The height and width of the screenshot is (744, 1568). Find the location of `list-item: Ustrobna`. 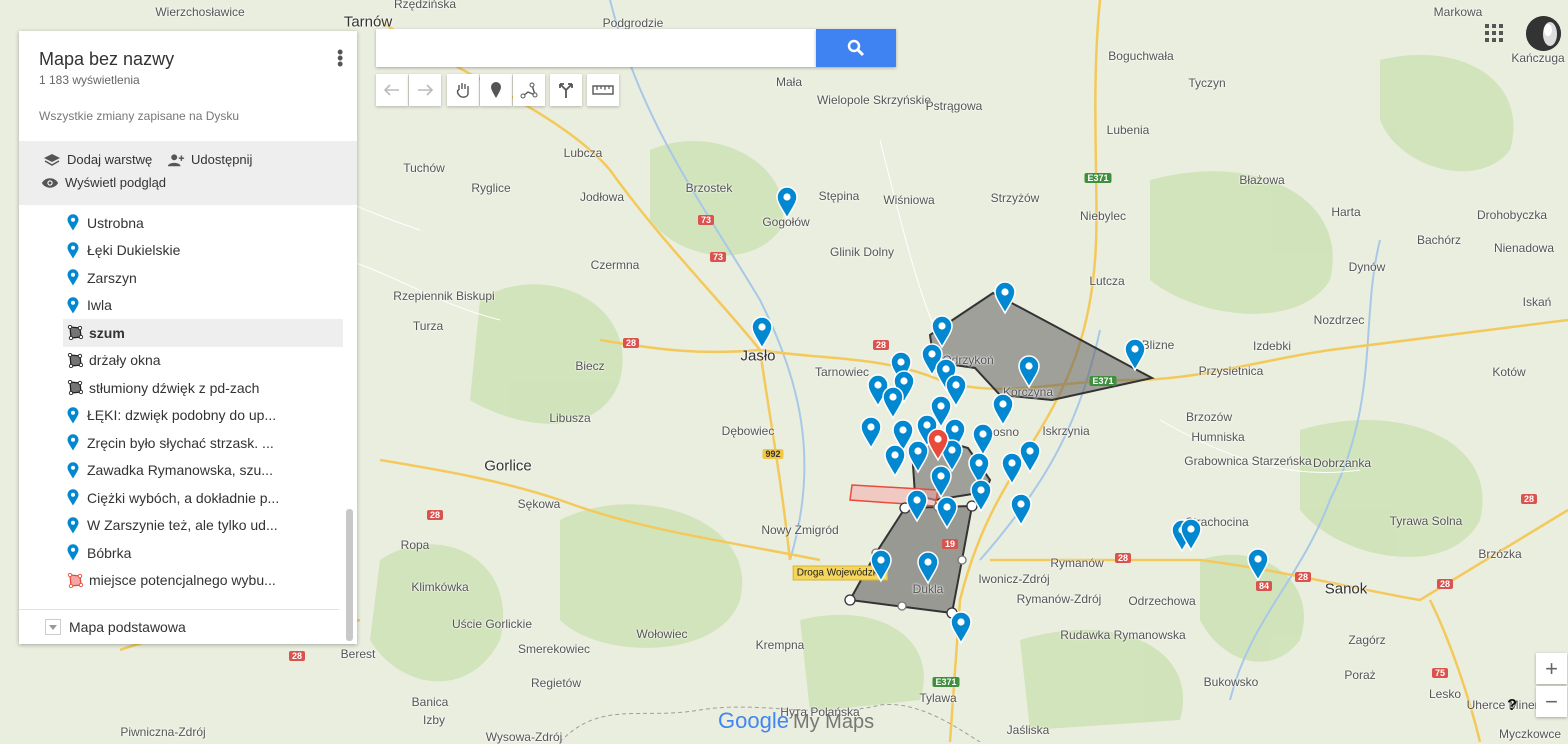

list-item: Ustrobna is located at coordinates (181, 223).